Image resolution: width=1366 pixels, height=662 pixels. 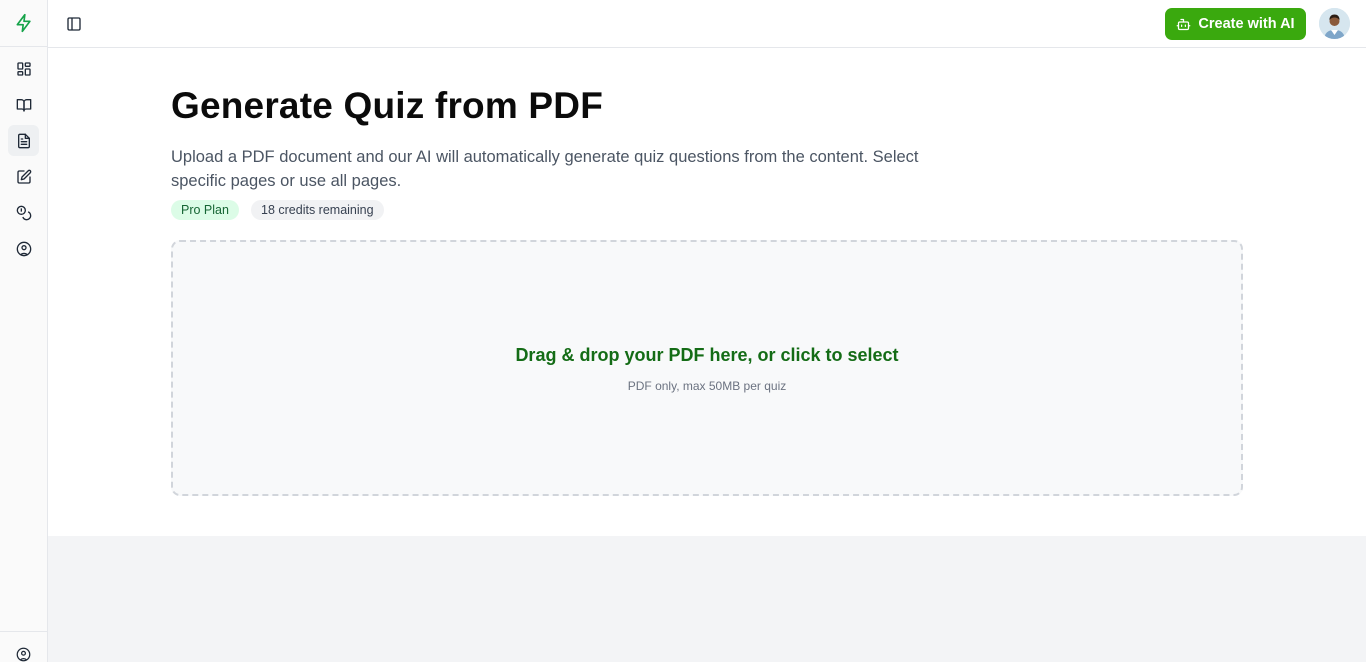 I want to click on document-icon, so click(x=23, y=140).